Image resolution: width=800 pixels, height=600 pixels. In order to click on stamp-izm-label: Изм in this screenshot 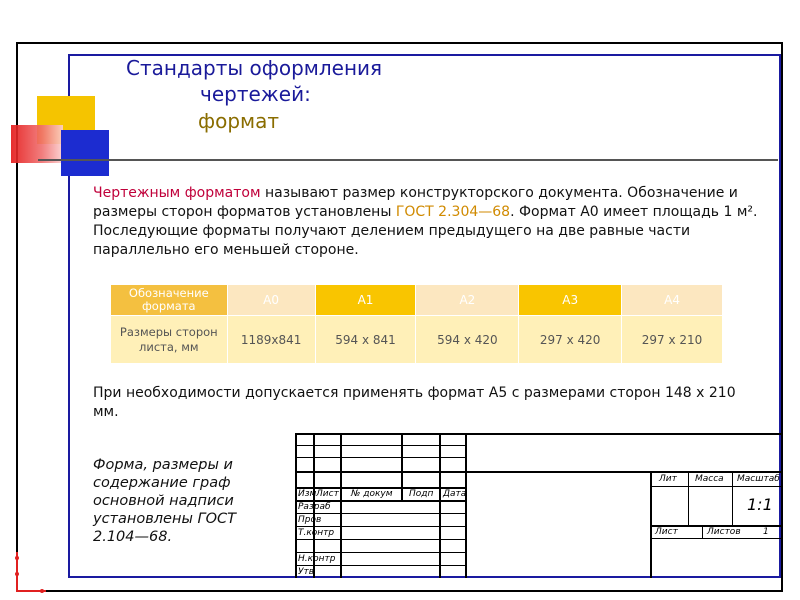, I will do `click(307, 494)`.